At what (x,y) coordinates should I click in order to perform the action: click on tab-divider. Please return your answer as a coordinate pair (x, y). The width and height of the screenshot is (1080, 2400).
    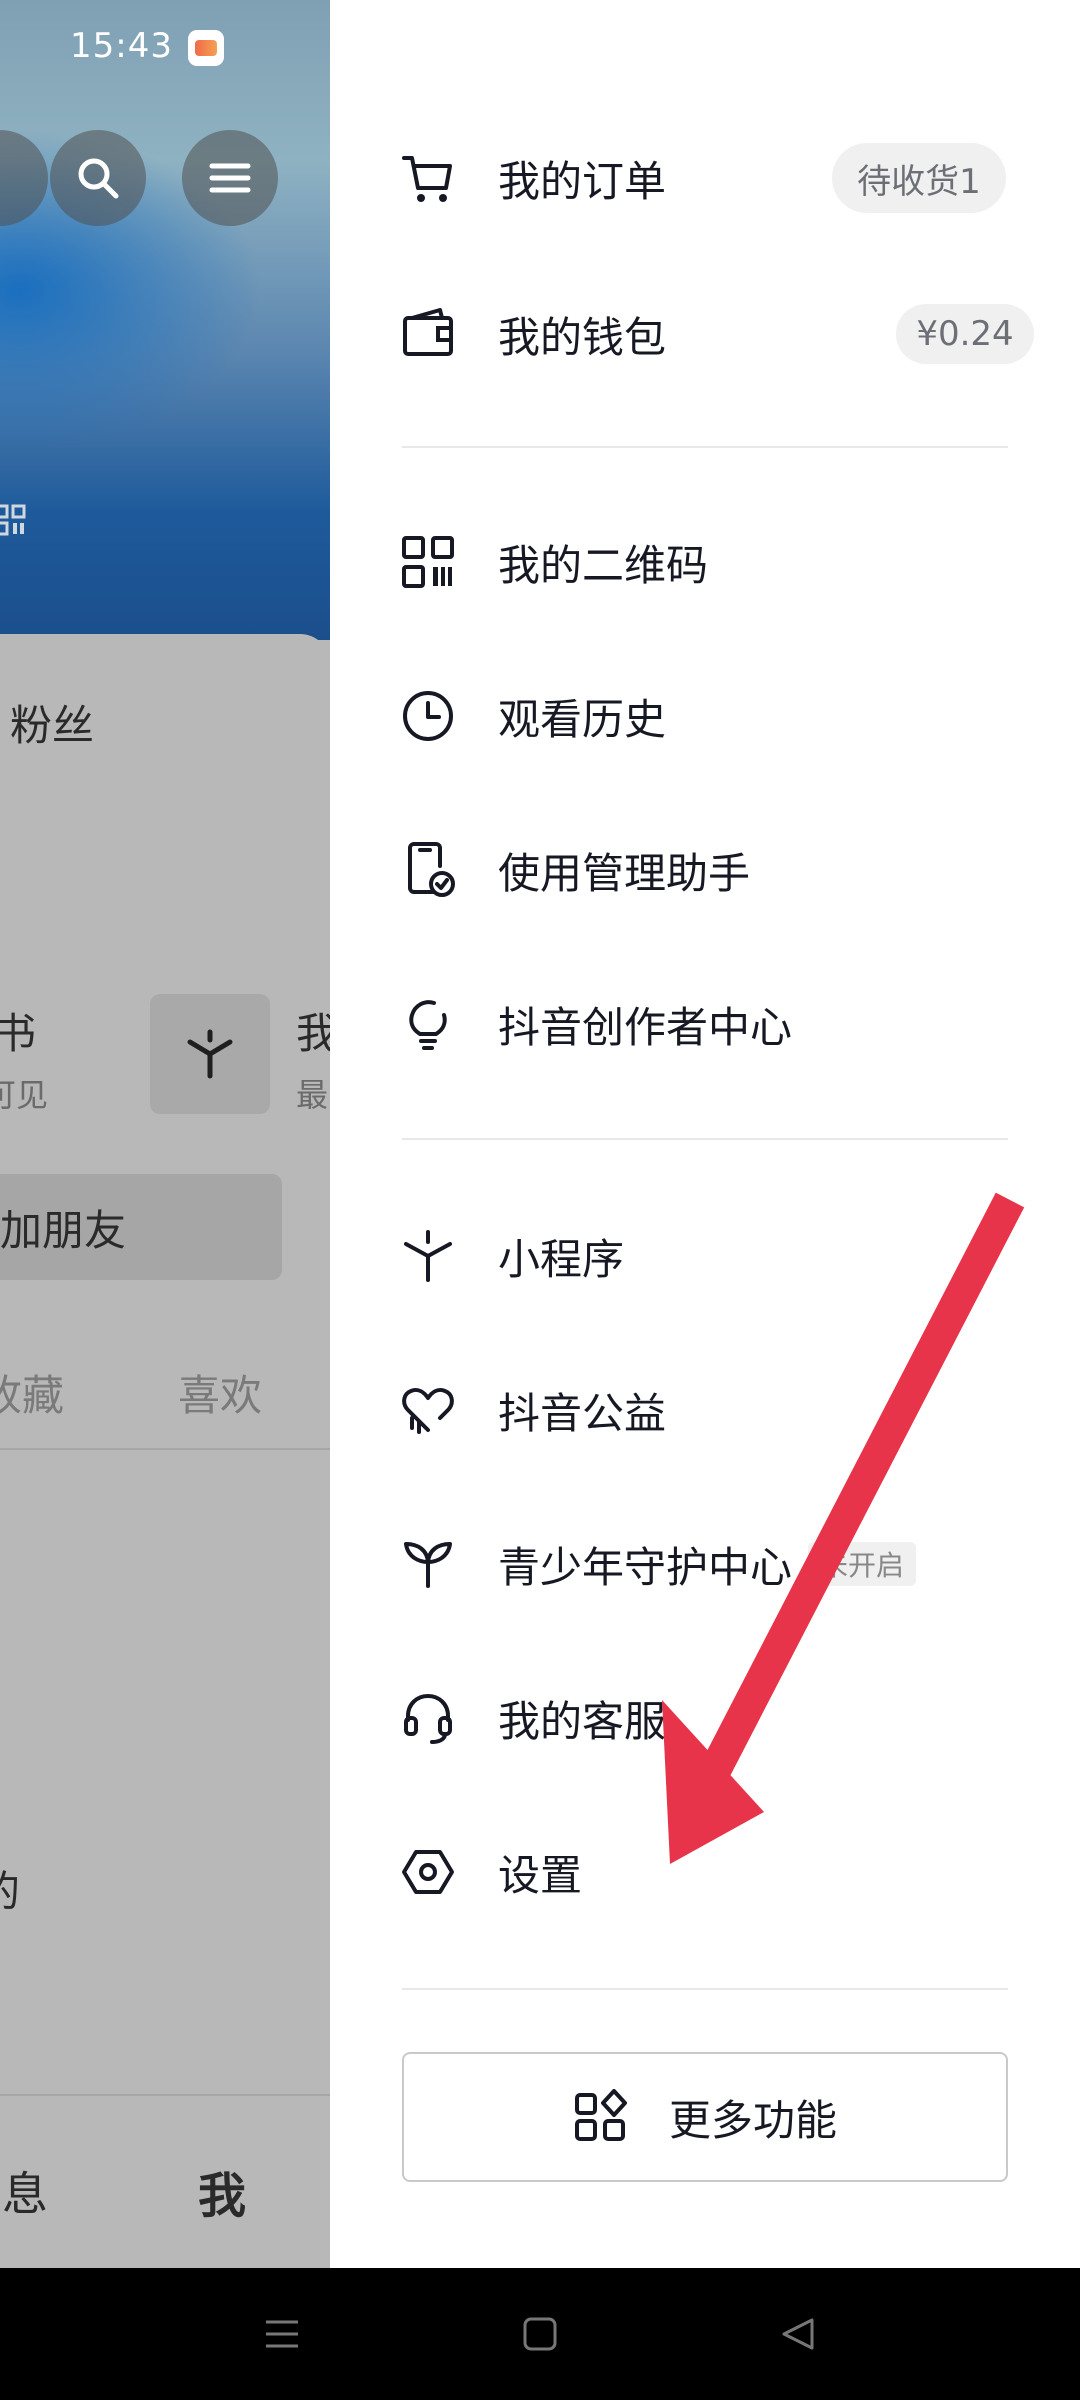
    Looking at the image, I should click on (165, 1449).